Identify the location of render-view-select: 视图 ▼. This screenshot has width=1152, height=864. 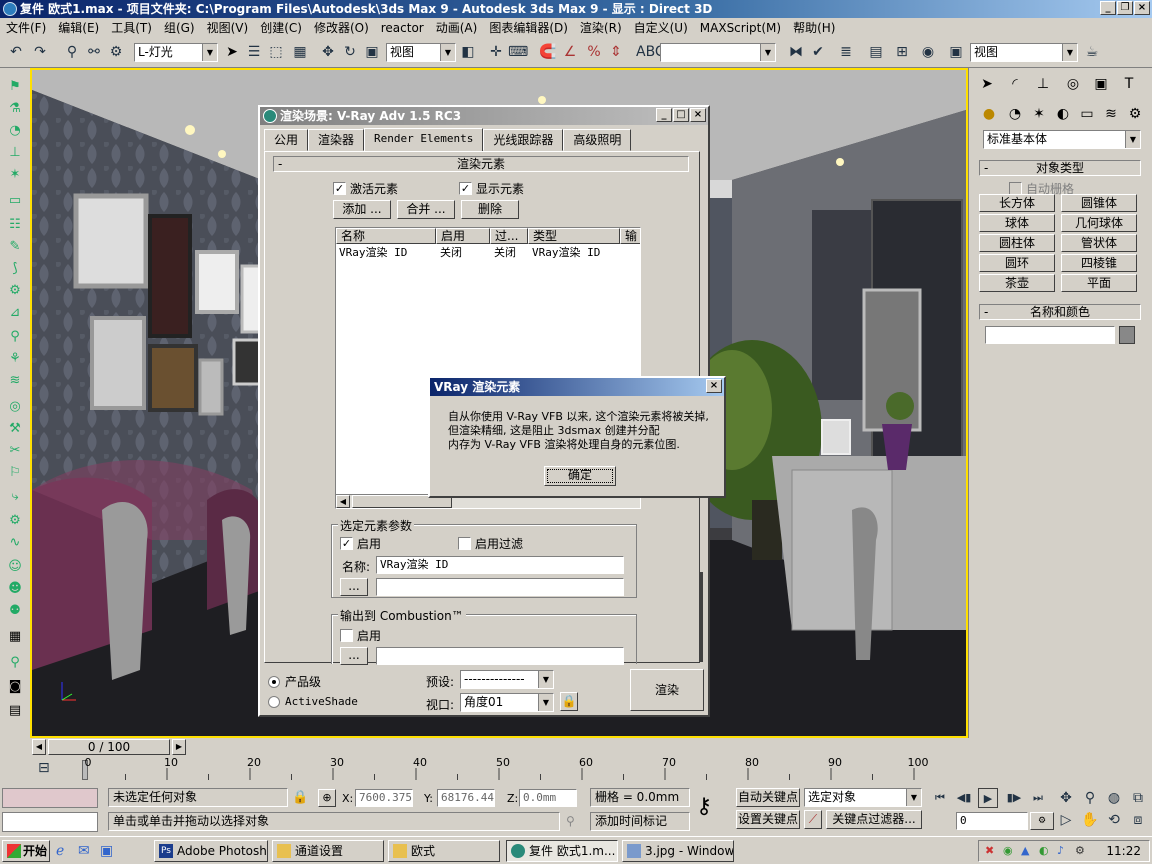
(1024, 52).